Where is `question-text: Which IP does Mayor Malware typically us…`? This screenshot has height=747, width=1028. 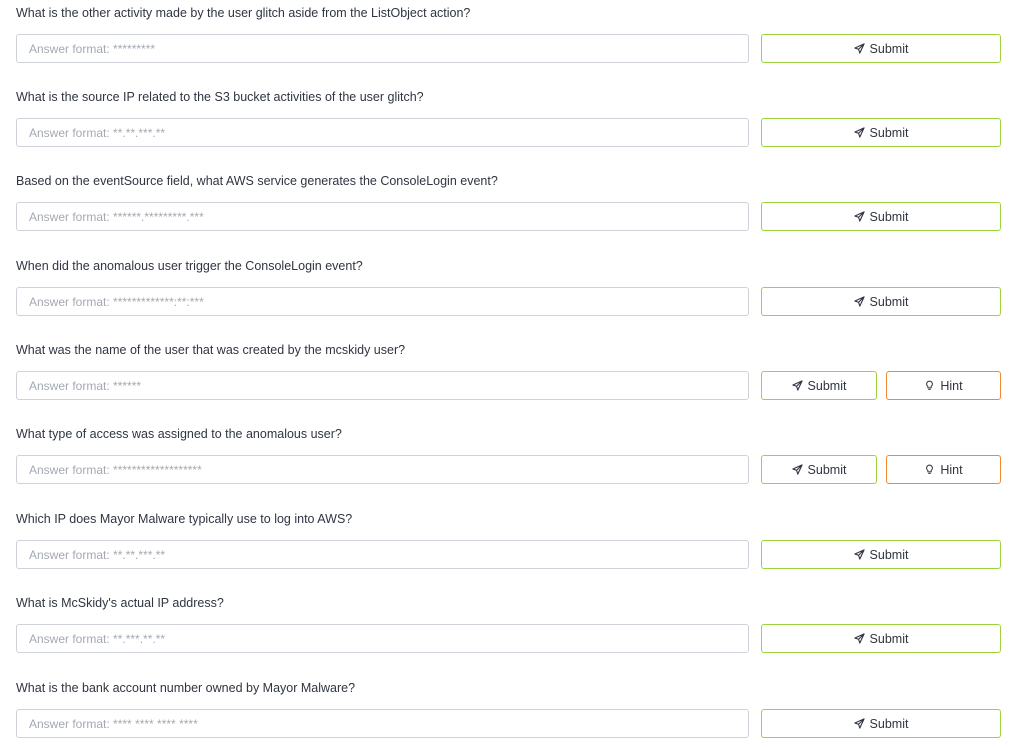
question-text: Which IP does Mayor Malware typically us… is located at coordinates (184, 519).